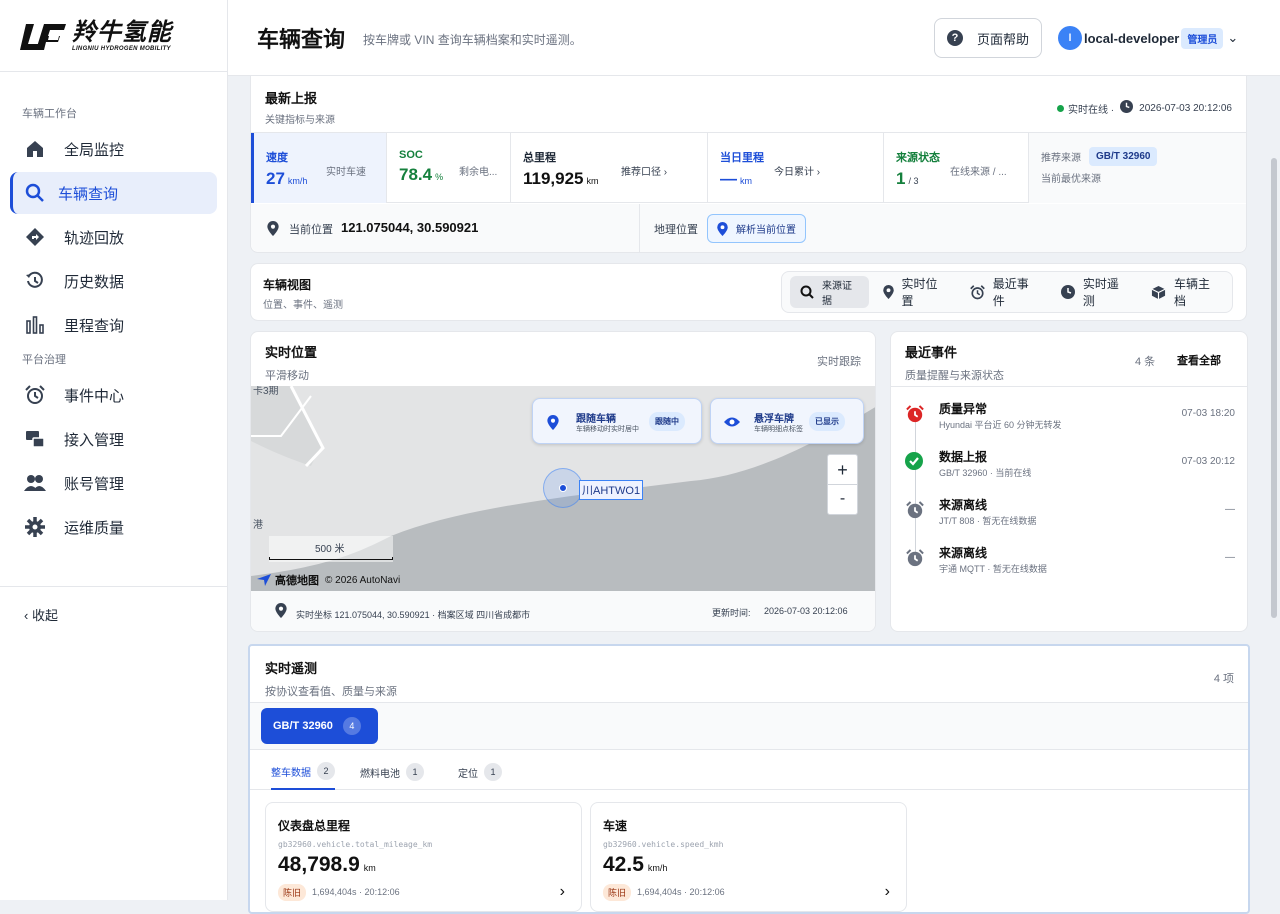  I want to click on event-item: 来源离线 JT/T 808 · 暂无在线数据 —, so click(1070, 520).